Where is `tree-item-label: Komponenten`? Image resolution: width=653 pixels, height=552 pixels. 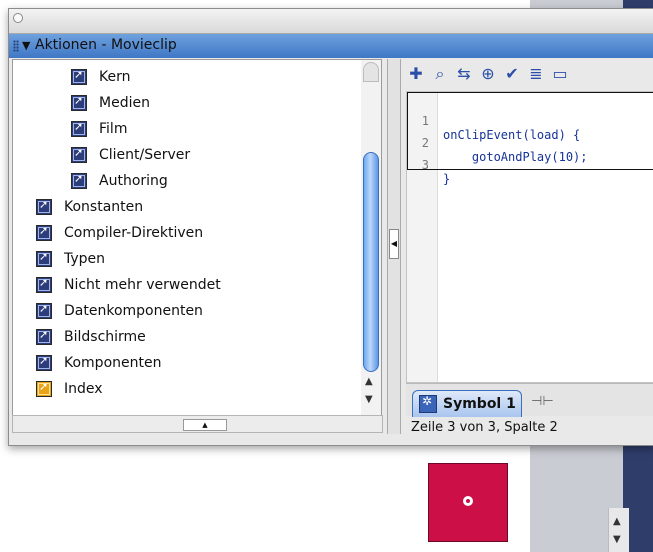
tree-item-label: Komponenten is located at coordinates (113, 363).